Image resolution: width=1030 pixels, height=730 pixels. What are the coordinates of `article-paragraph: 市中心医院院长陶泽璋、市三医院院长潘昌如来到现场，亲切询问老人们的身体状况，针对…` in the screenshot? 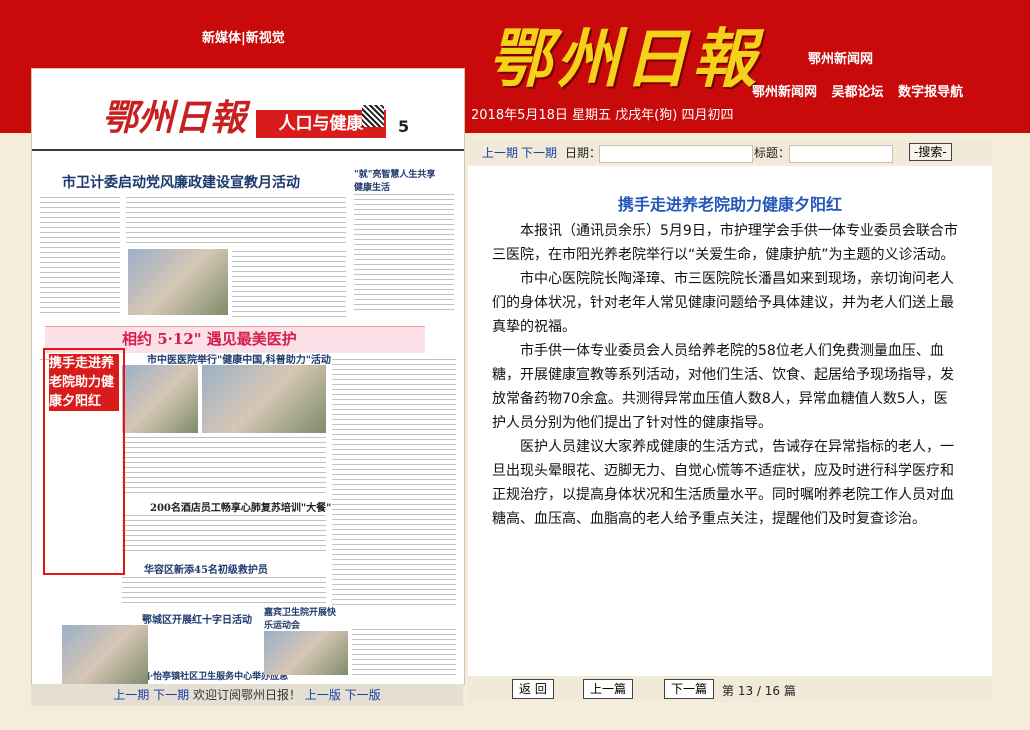 It's located at (723, 303).